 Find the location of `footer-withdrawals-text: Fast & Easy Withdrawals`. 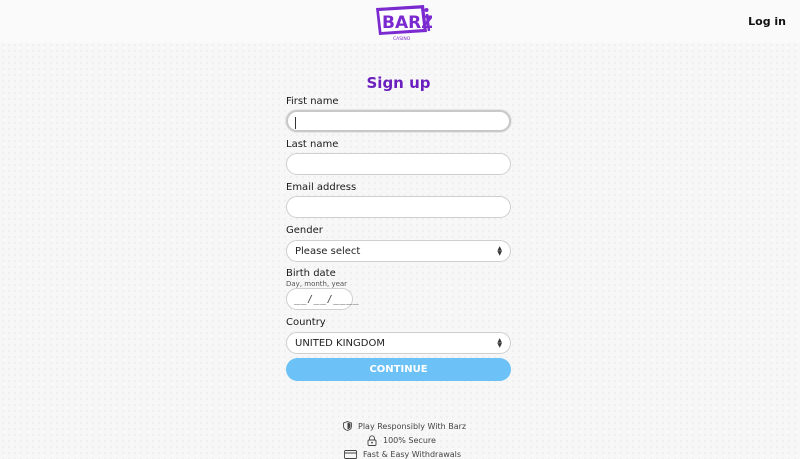

footer-withdrawals-text: Fast & Easy Withdrawals is located at coordinates (412, 454).